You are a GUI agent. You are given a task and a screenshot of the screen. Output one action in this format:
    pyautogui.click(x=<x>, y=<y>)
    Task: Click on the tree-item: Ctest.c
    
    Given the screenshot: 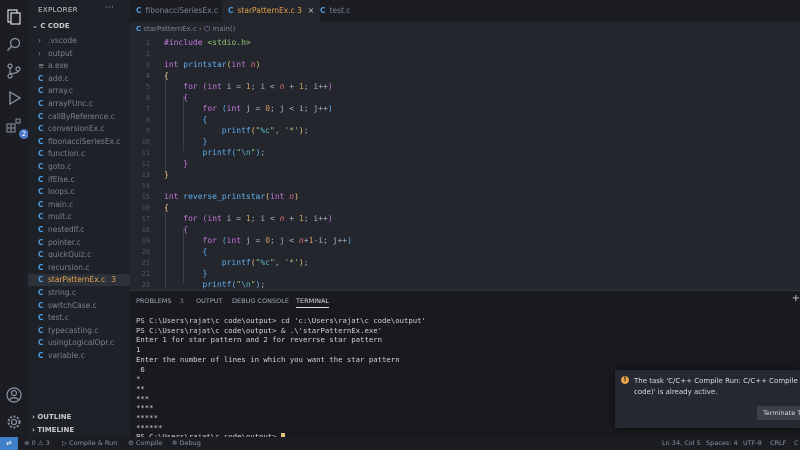 What is the action you would take?
    pyautogui.click(x=79, y=318)
    